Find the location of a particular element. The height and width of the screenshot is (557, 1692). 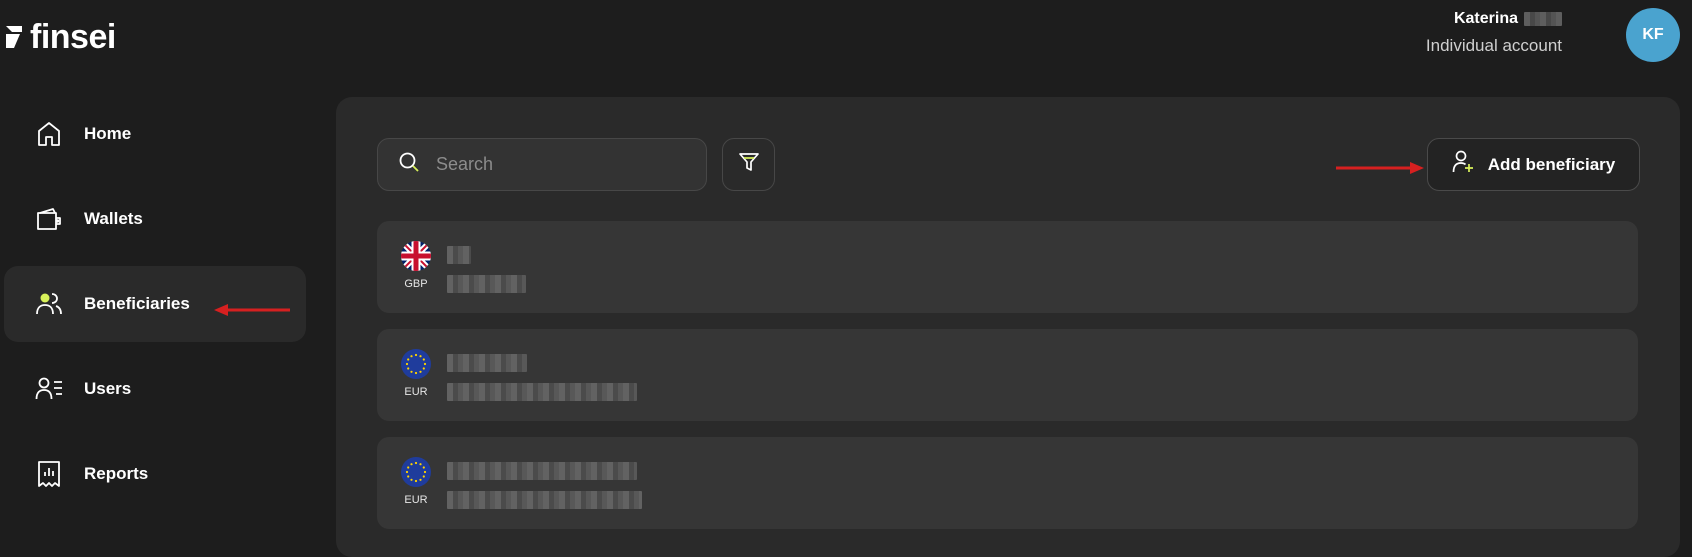

add-user-icon is located at coordinates (1463, 164).